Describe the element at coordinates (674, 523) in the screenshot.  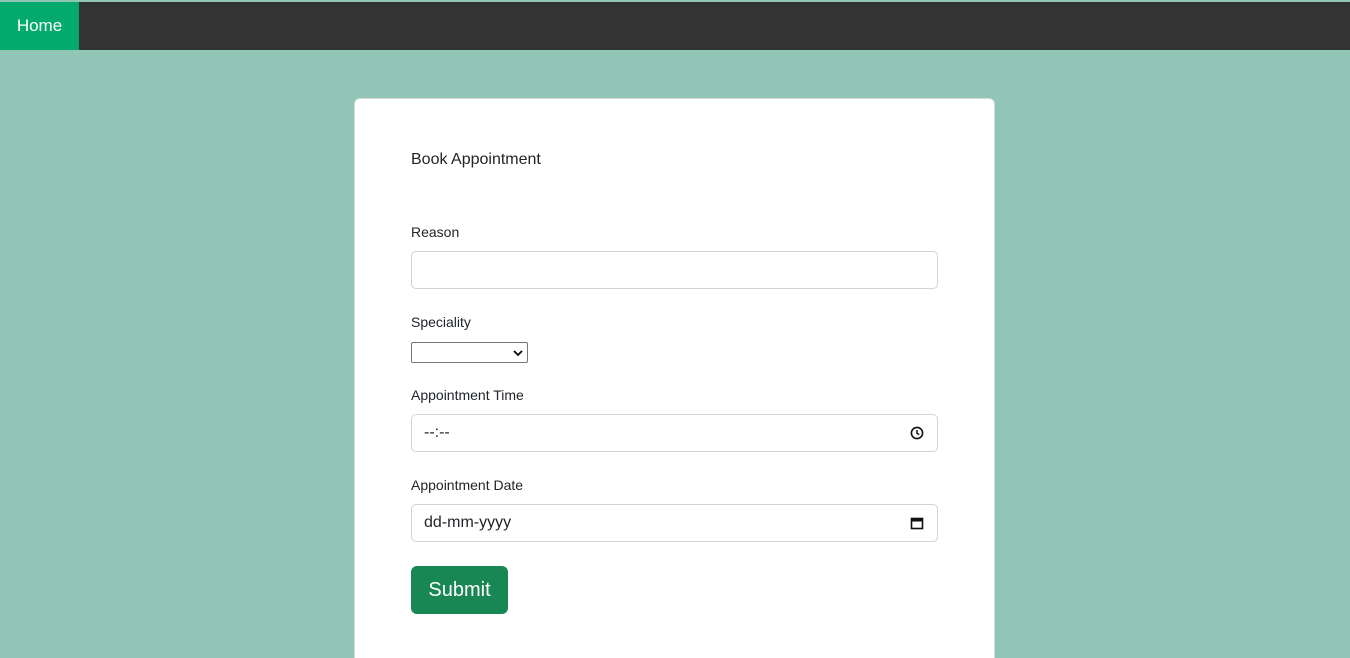
I see `appointment-date-input: dd-mm-yyyy` at that location.